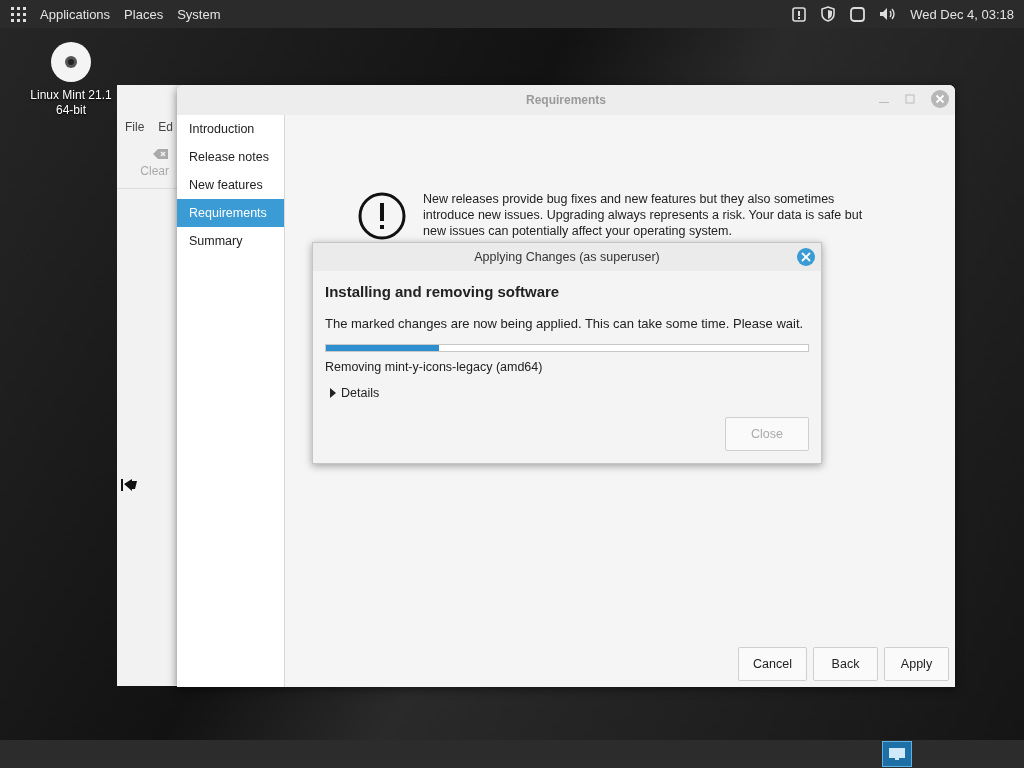  What do you see at coordinates (566, 100) in the screenshot?
I see `window-title: Requirements` at bounding box center [566, 100].